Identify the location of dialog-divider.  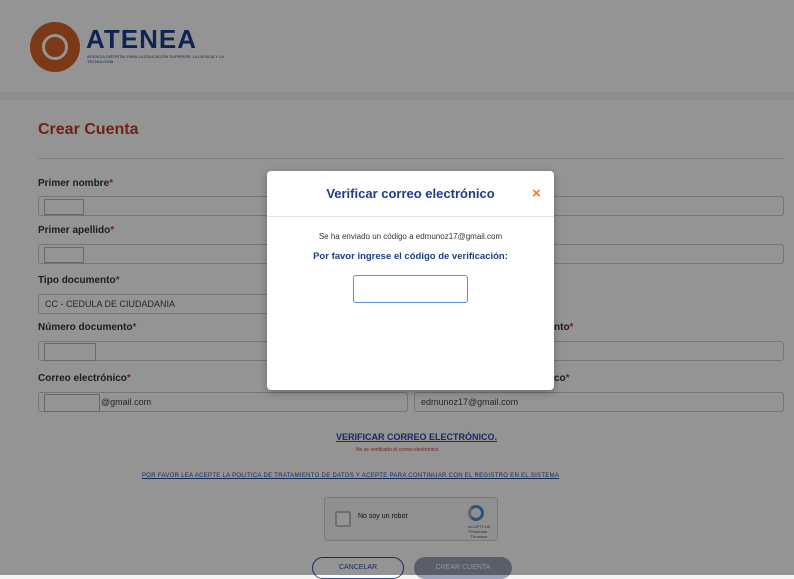
(410, 216).